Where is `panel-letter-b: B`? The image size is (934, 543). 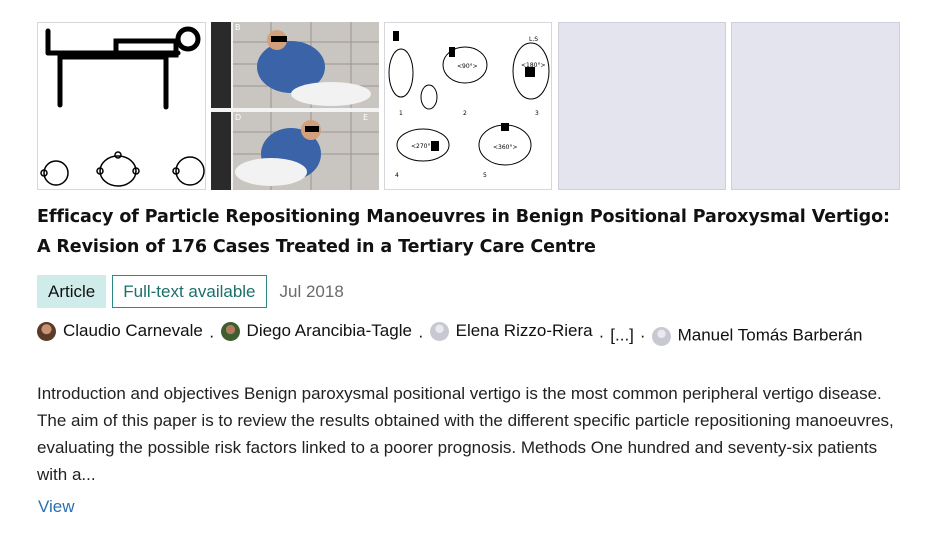 panel-letter-b: B is located at coordinates (238, 27).